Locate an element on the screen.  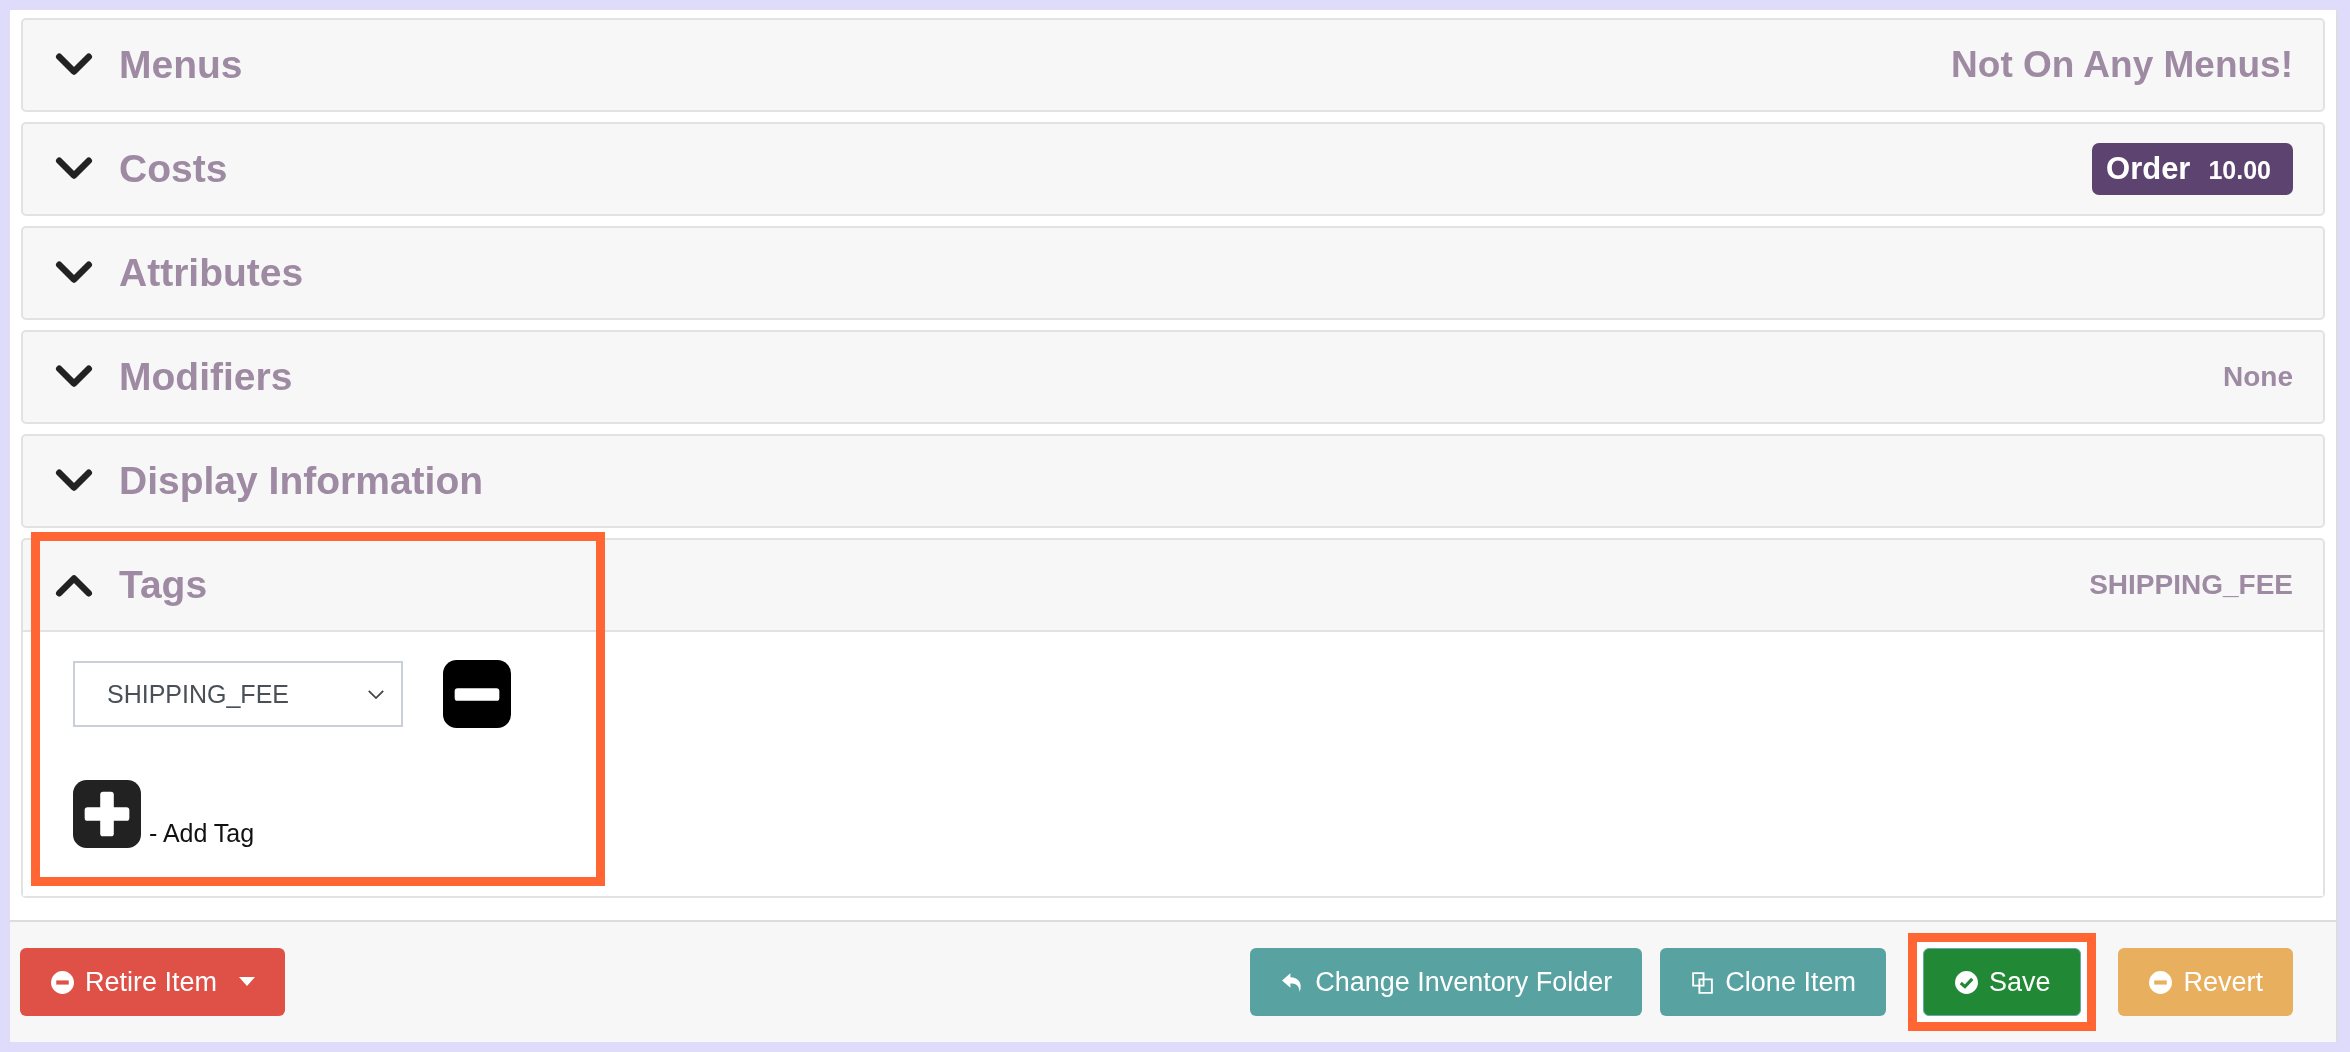
add-tag-label: - Add Tag is located at coordinates (202, 833).